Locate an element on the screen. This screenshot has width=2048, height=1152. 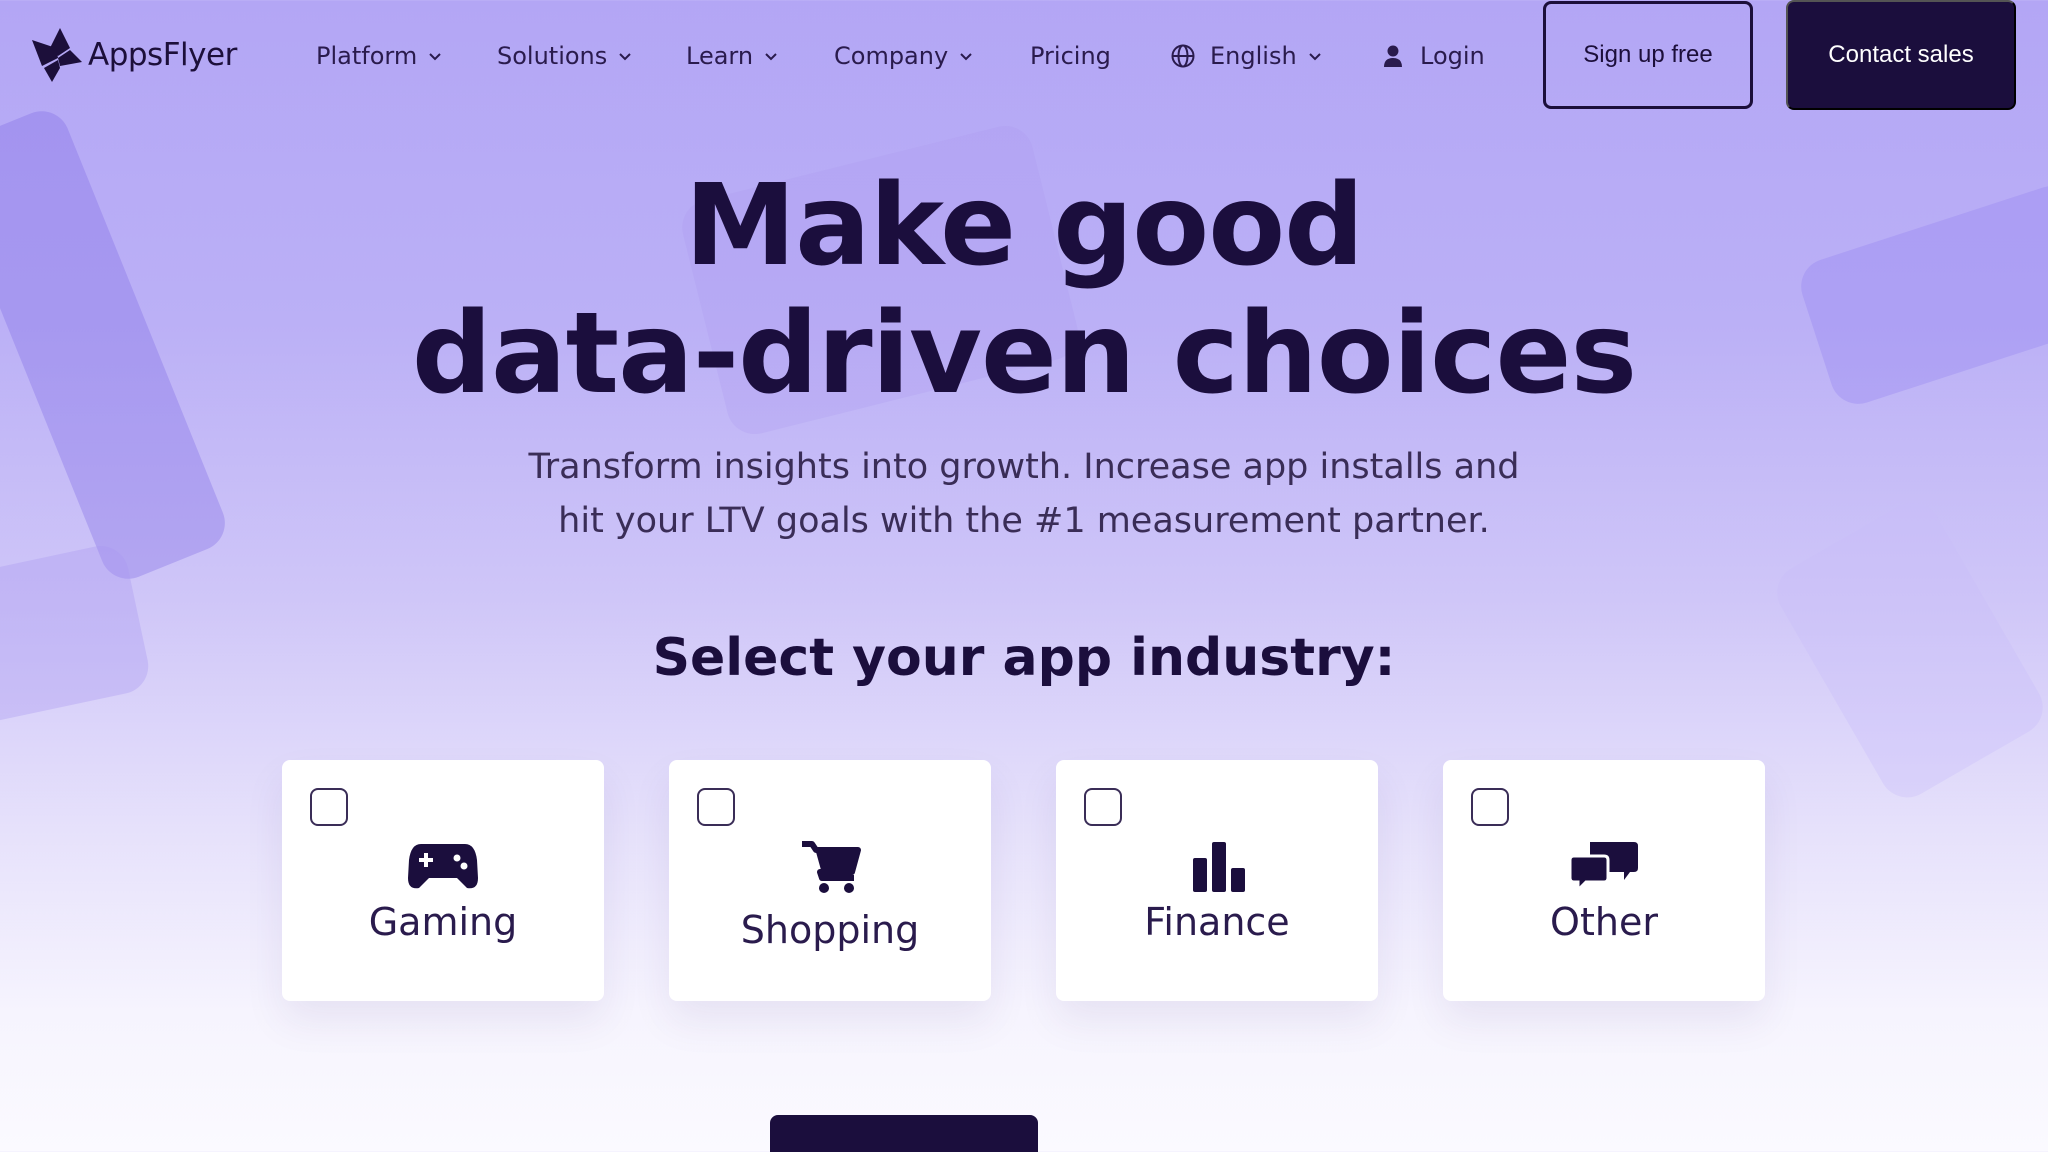
nav-company-label: Company is located at coordinates (891, 56).